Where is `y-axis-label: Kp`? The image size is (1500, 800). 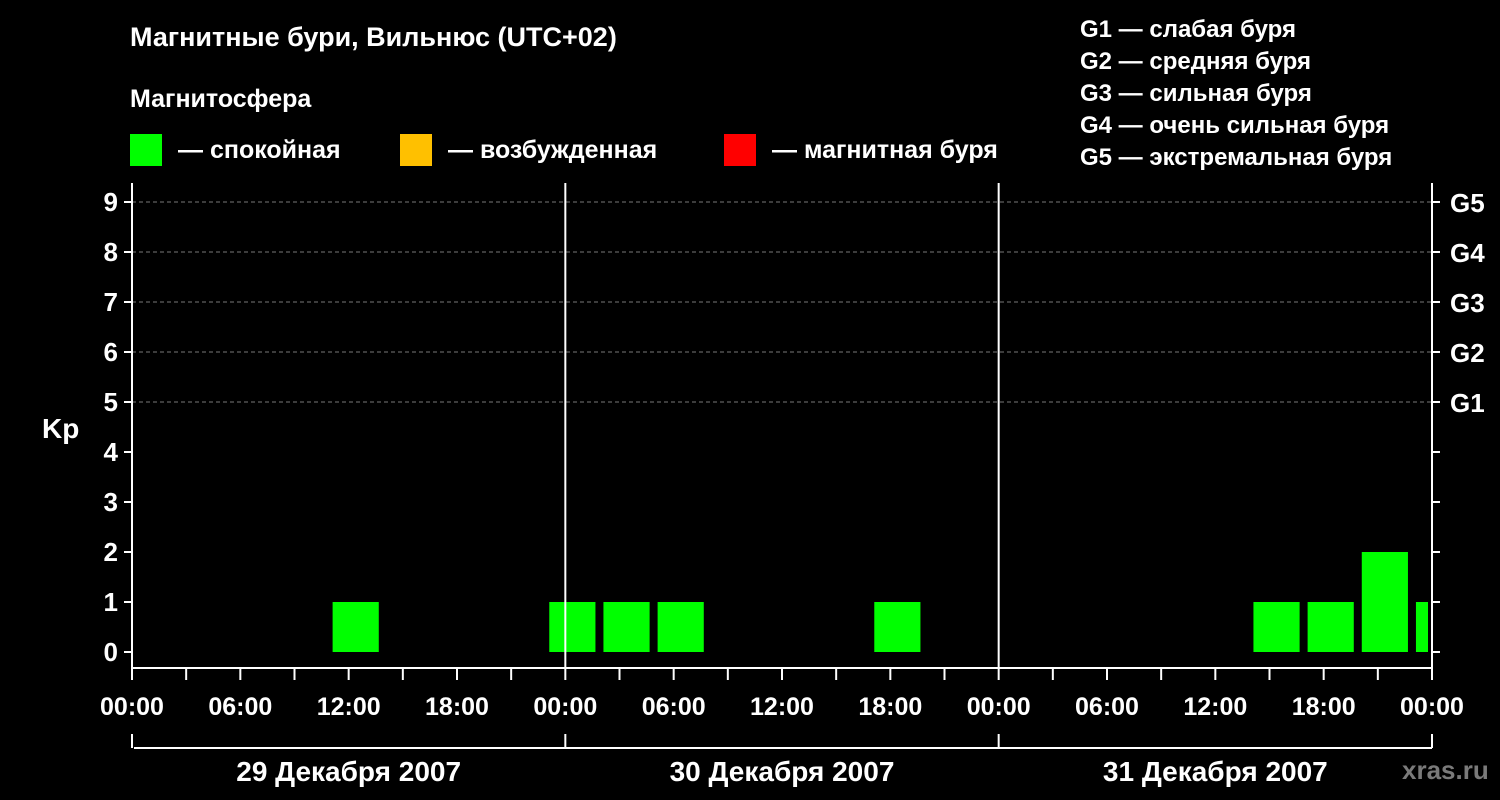
y-axis-label: Kp is located at coordinates (60, 428).